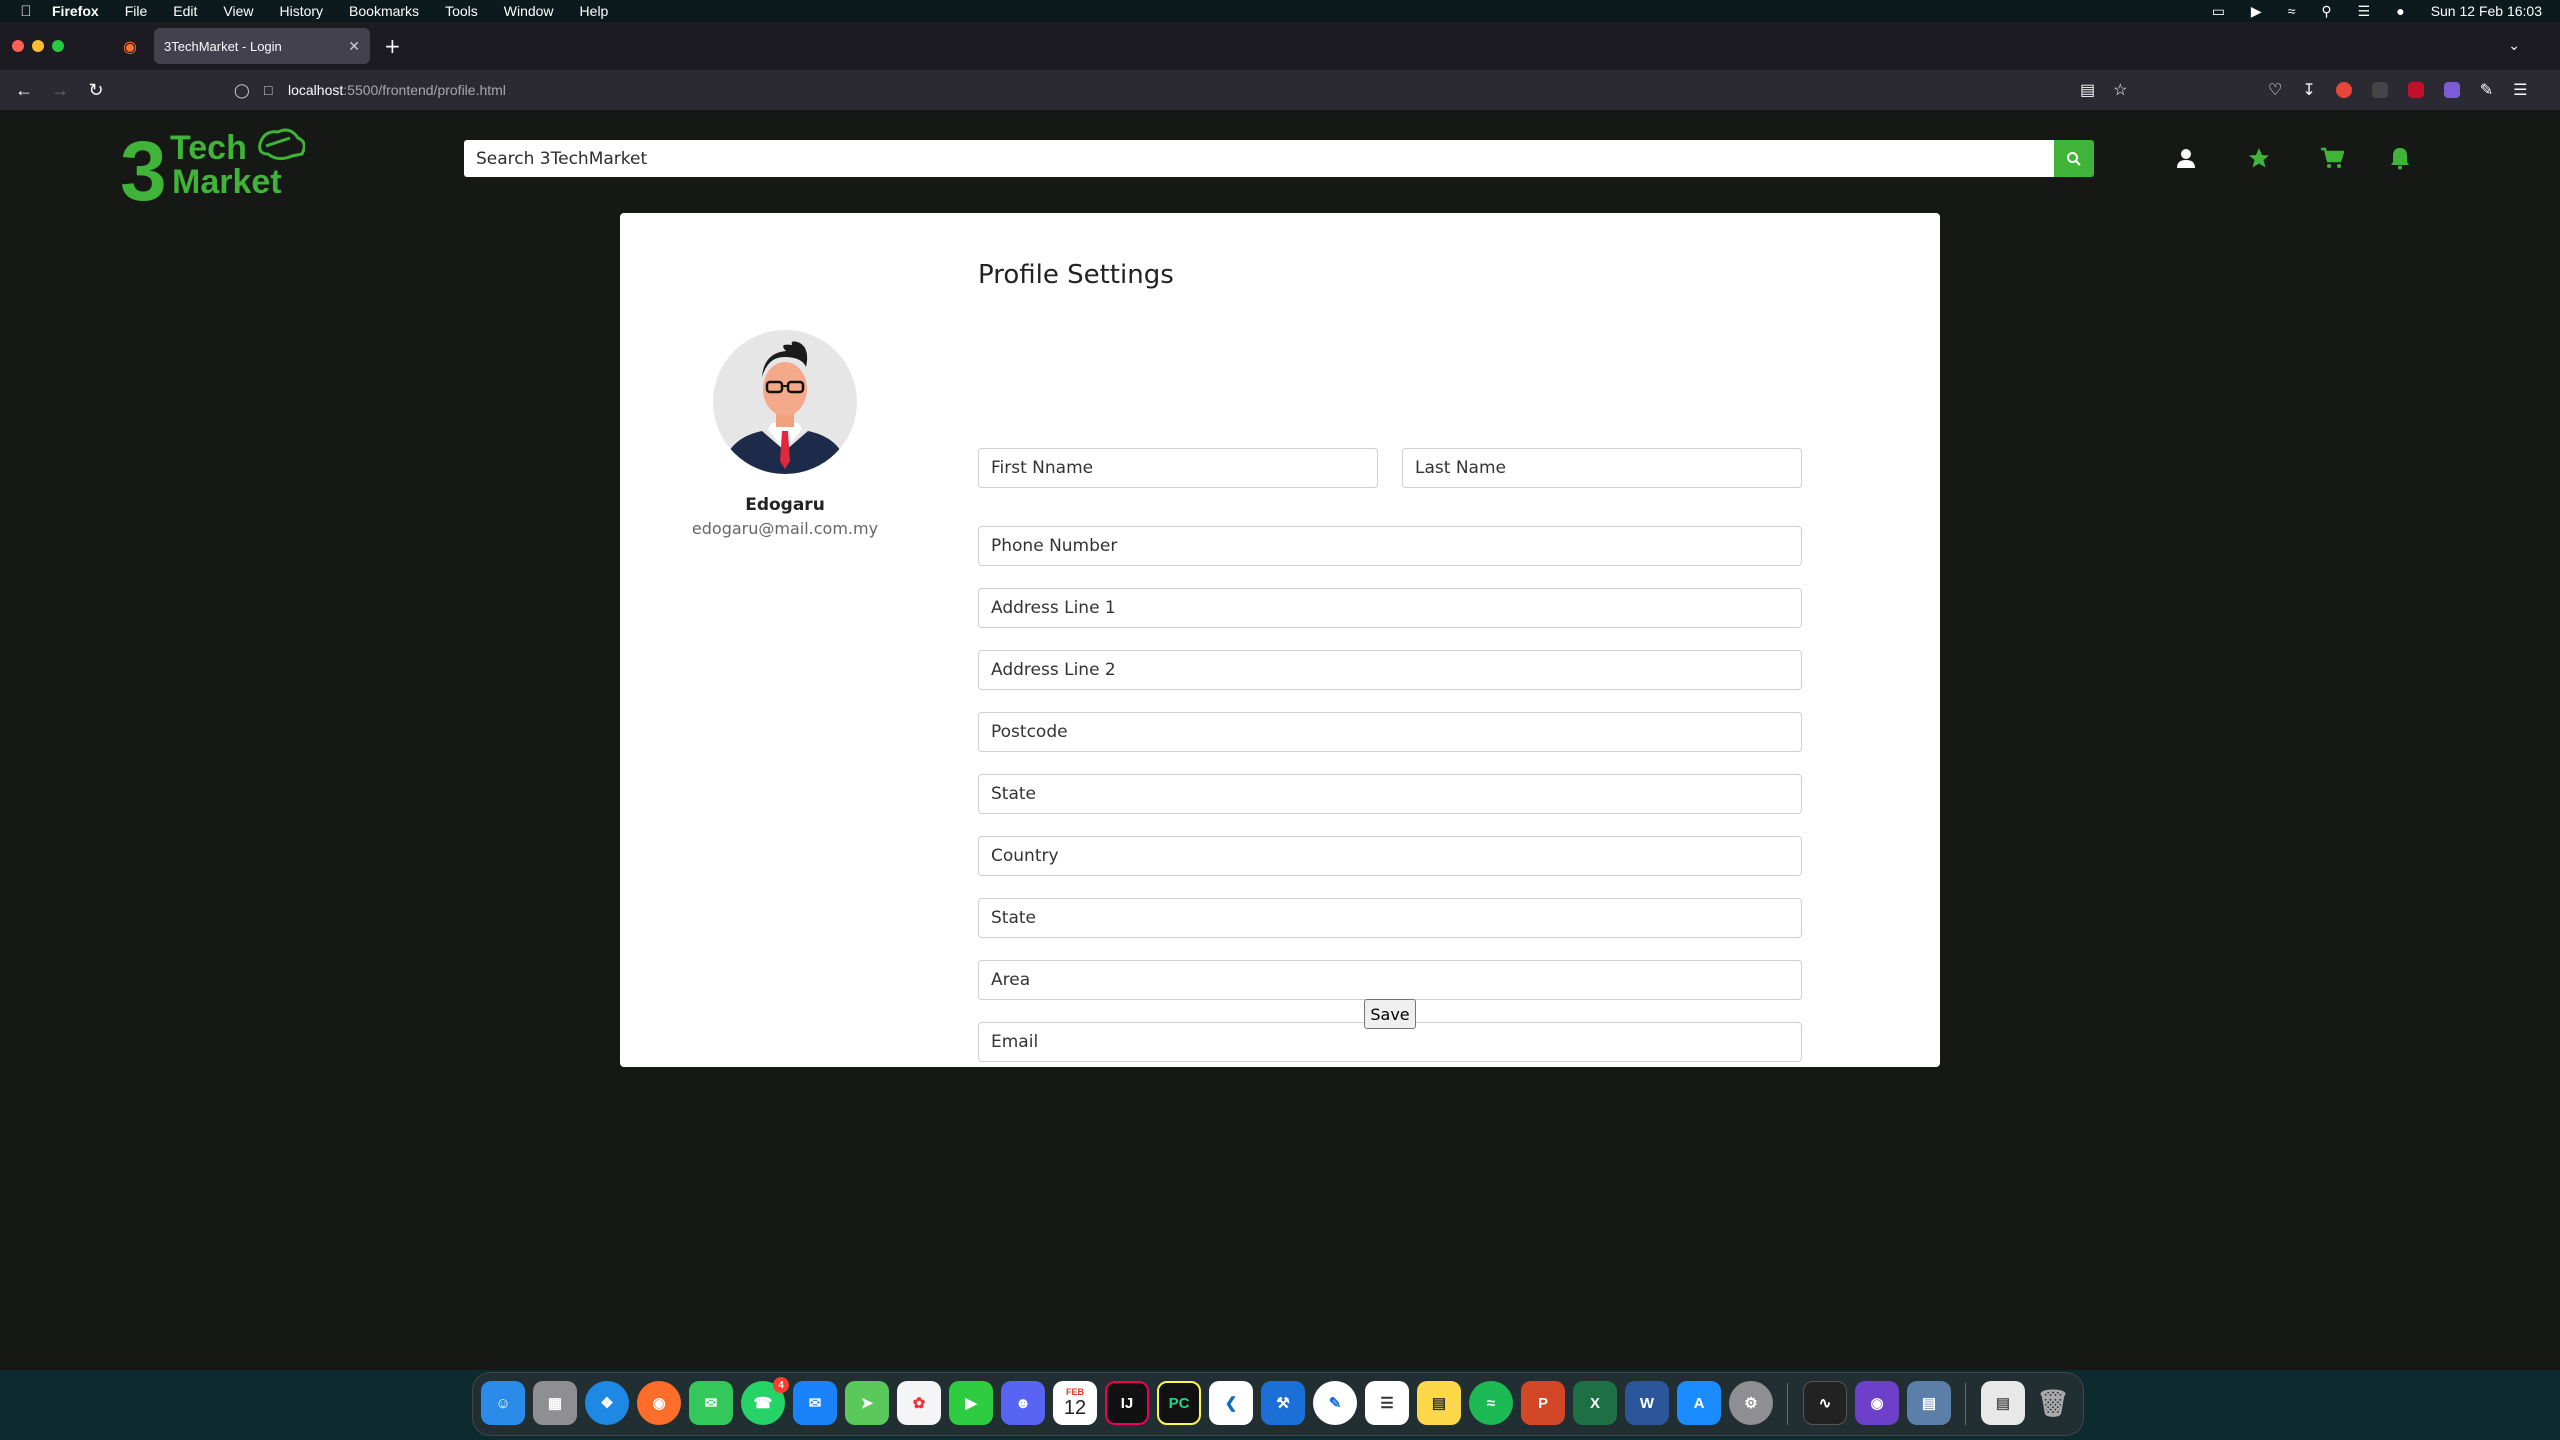 The image size is (2560, 1440). What do you see at coordinates (971, 1403) in the screenshot?
I see `facetime-icon: ▶` at bounding box center [971, 1403].